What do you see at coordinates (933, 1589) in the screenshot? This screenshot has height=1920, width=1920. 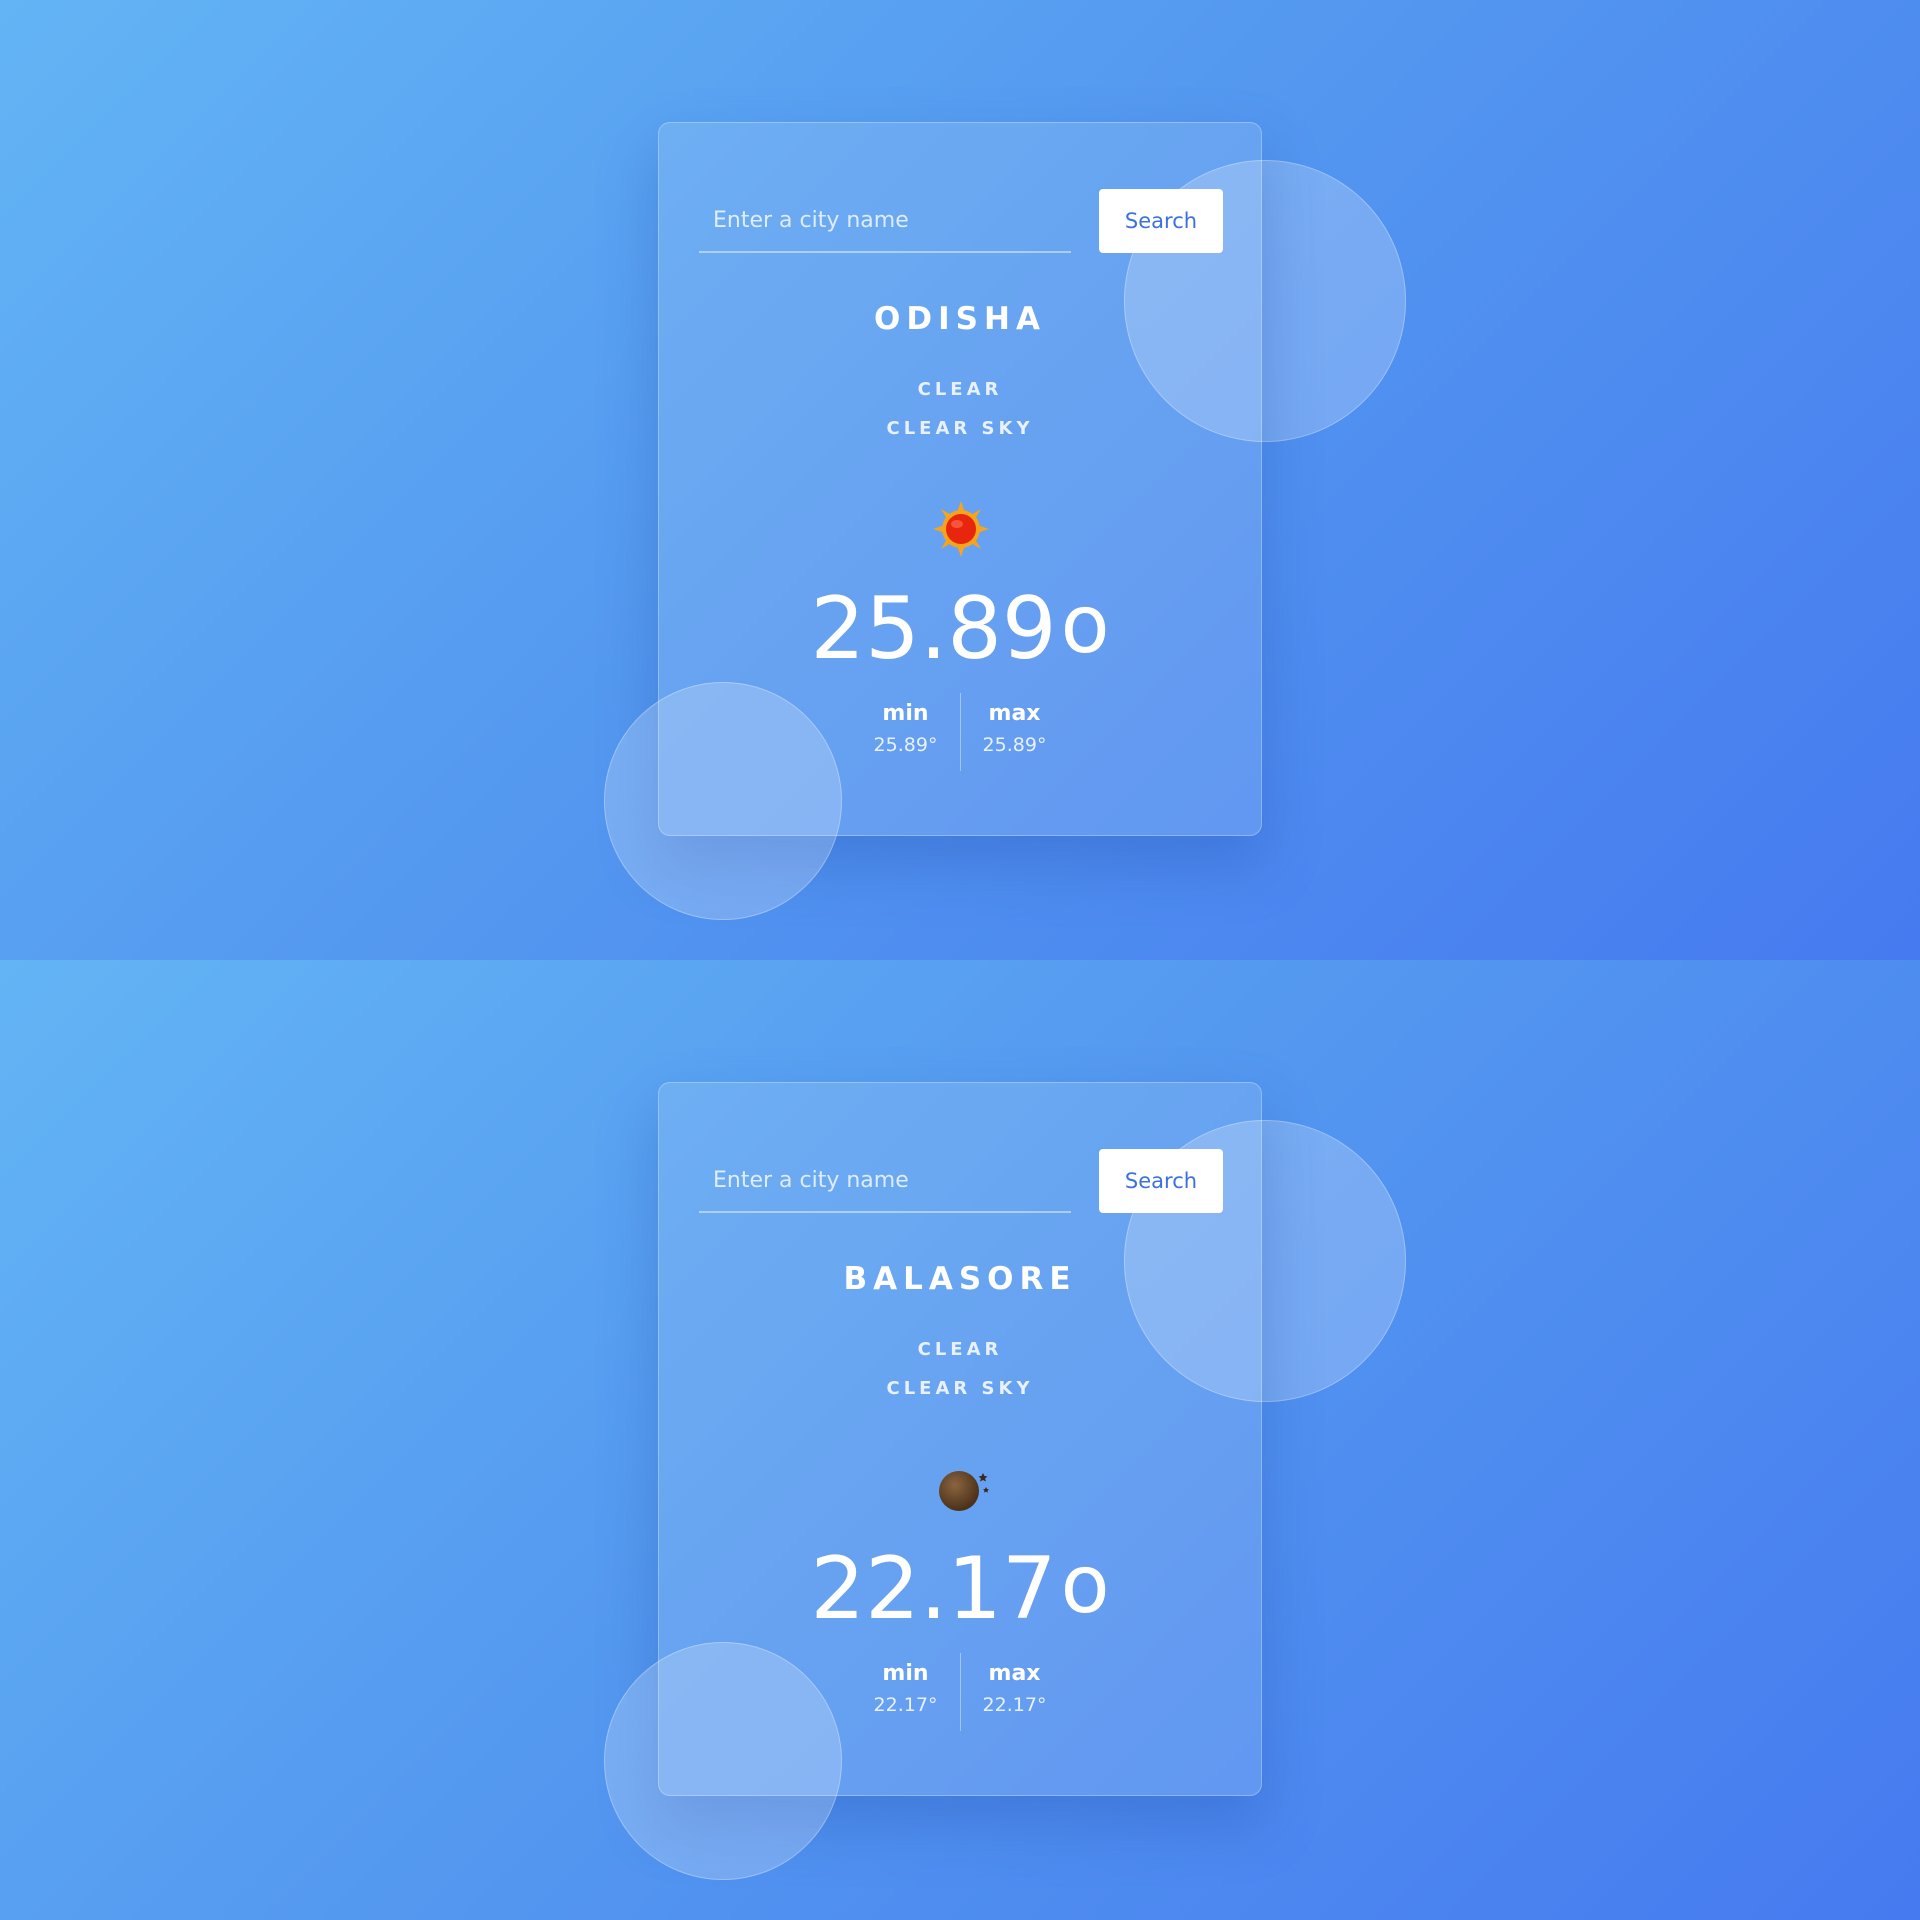 I see `temperature-value: 22.17` at bounding box center [933, 1589].